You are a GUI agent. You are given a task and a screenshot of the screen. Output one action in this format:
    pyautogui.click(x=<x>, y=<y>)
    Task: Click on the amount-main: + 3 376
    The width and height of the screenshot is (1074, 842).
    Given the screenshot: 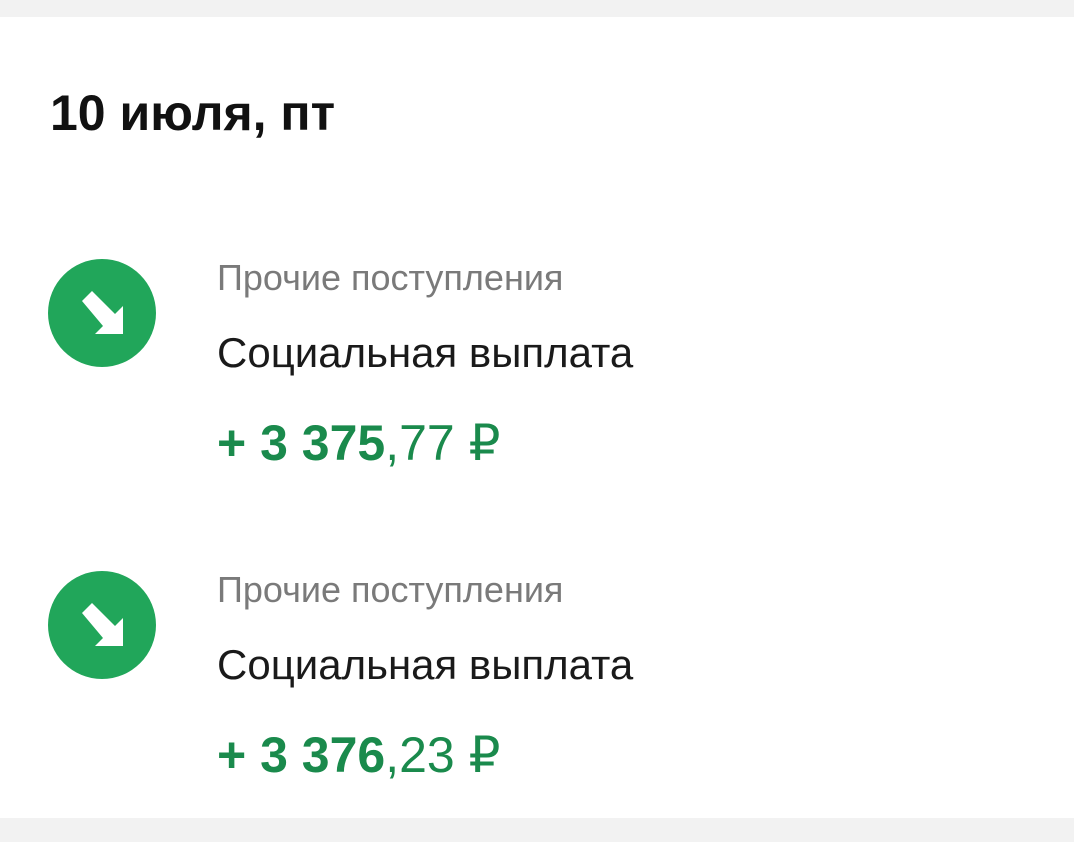 What is the action you would take?
    pyautogui.click(x=301, y=755)
    